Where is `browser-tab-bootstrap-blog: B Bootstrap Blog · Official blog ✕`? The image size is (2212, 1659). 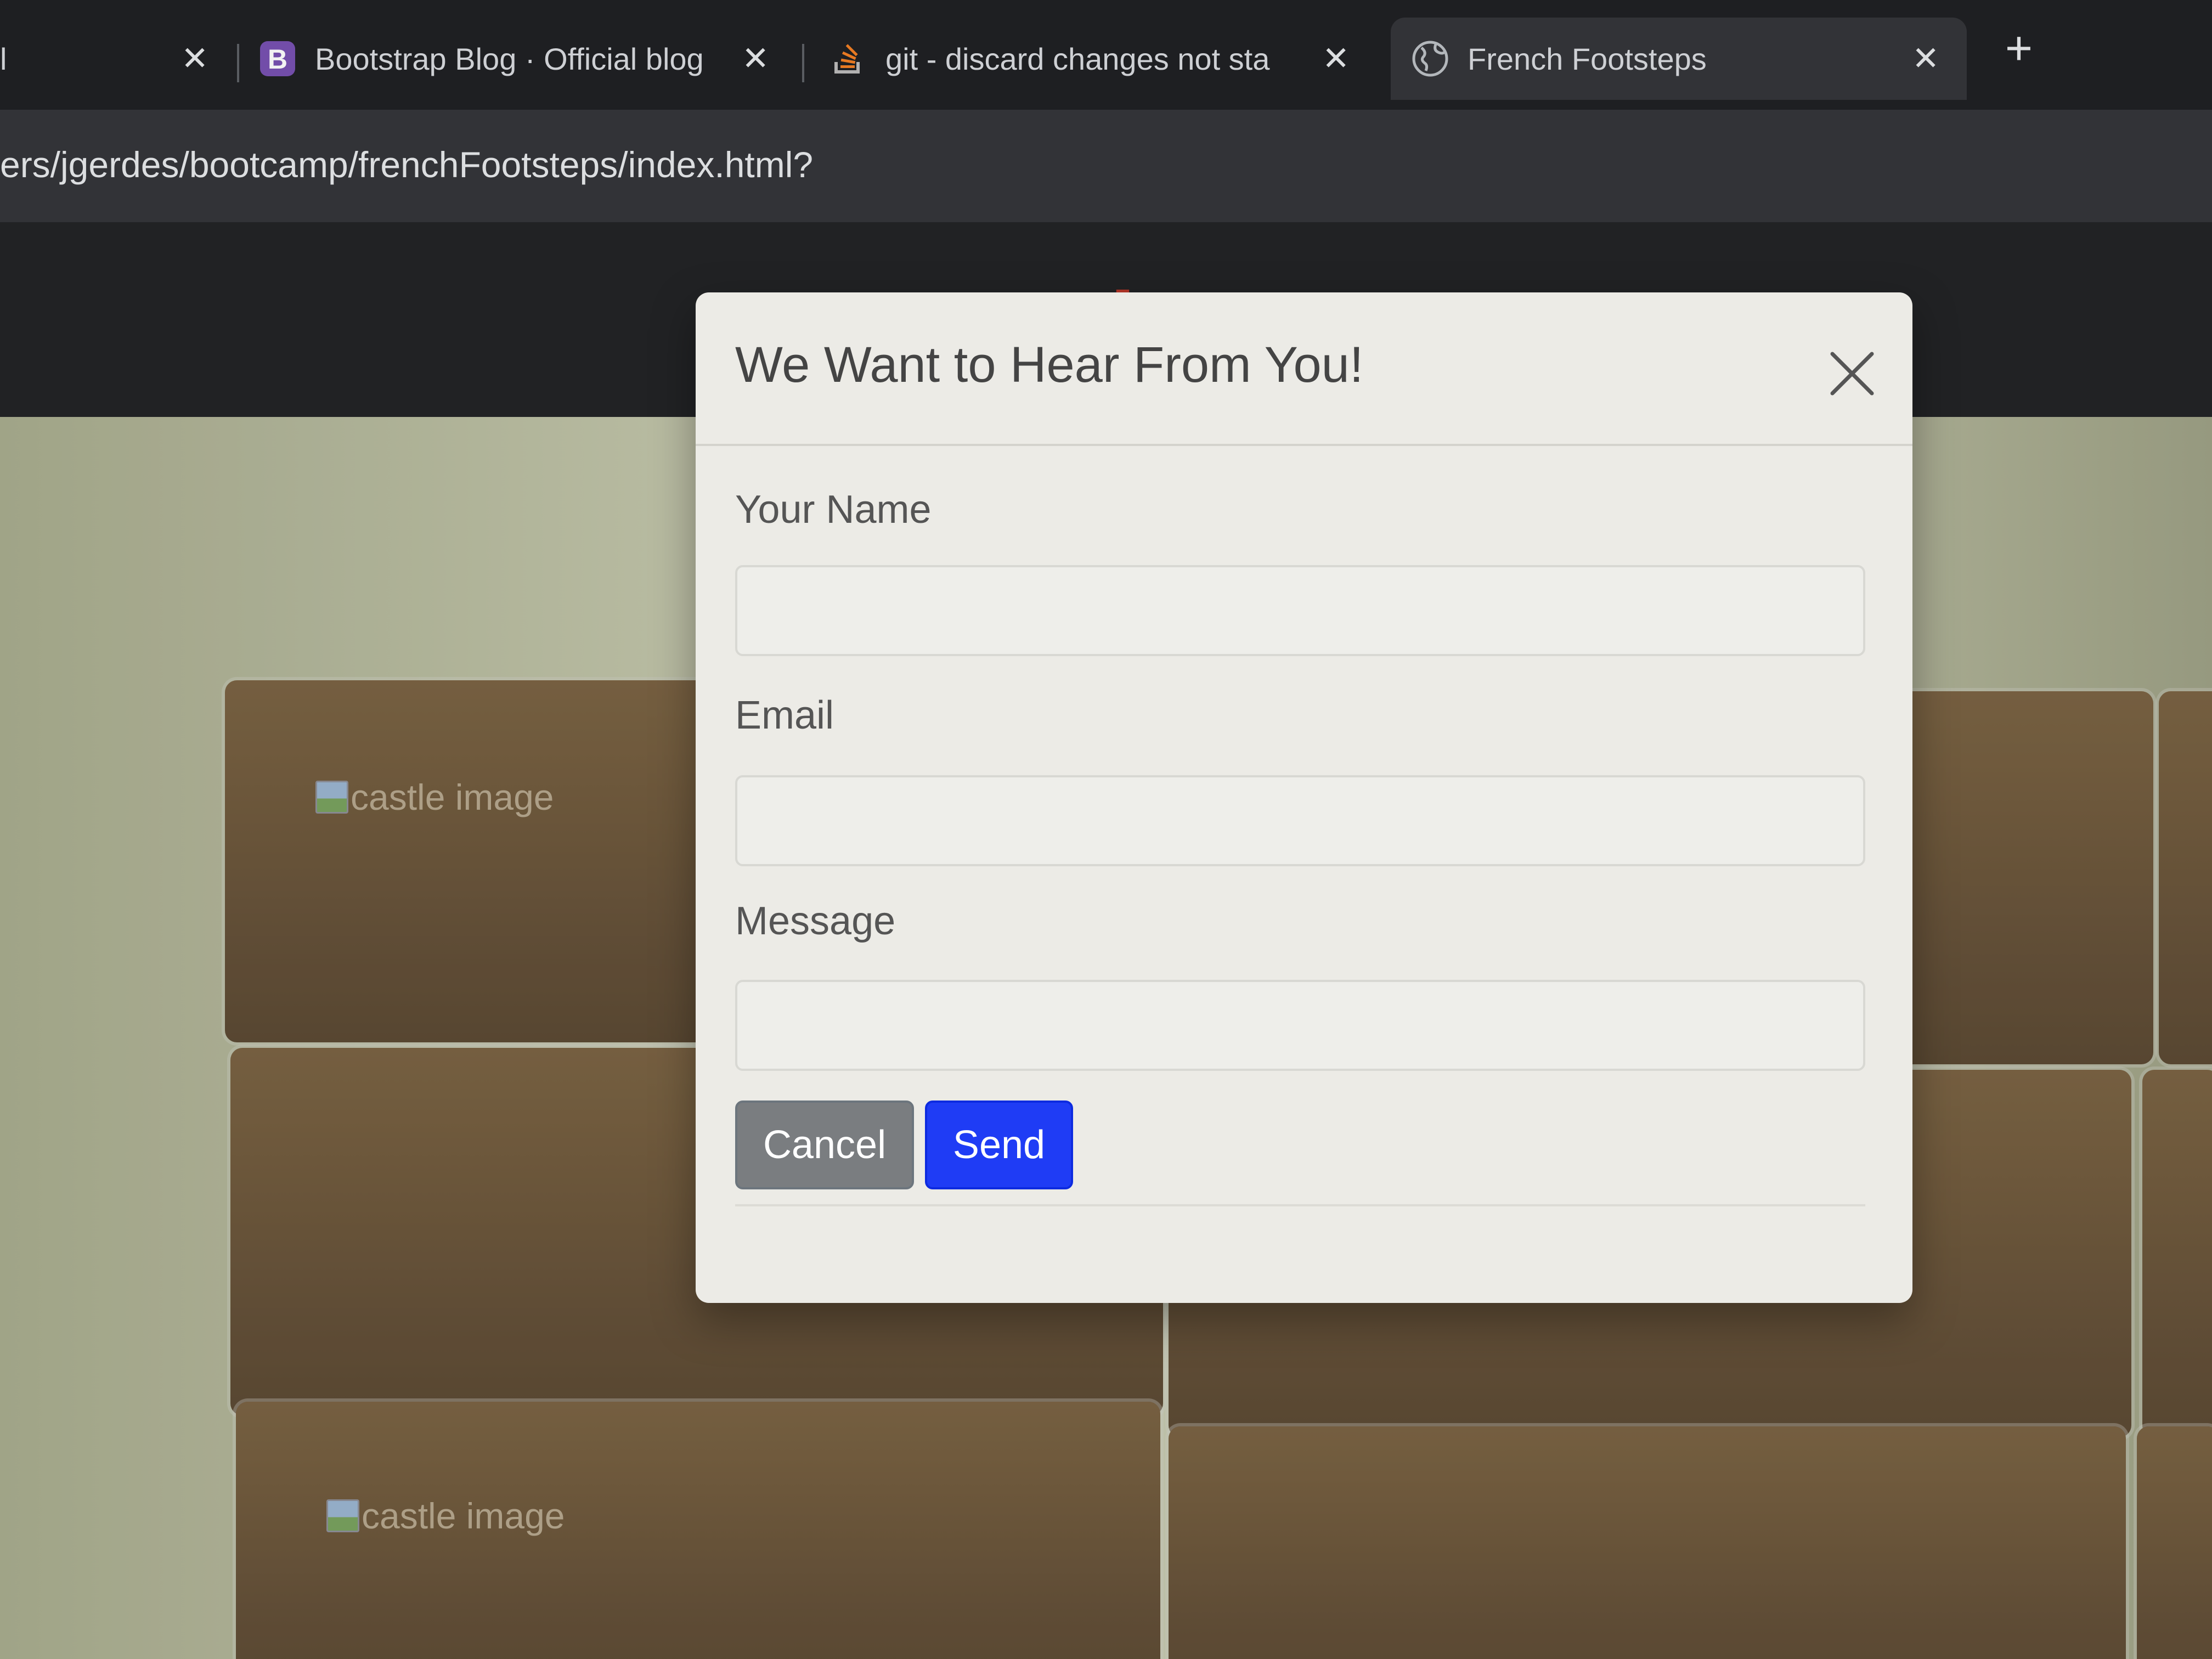
browser-tab-bootstrap-blog: B Bootstrap Blog · Official blog ✕ is located at coordinates (532, 59).